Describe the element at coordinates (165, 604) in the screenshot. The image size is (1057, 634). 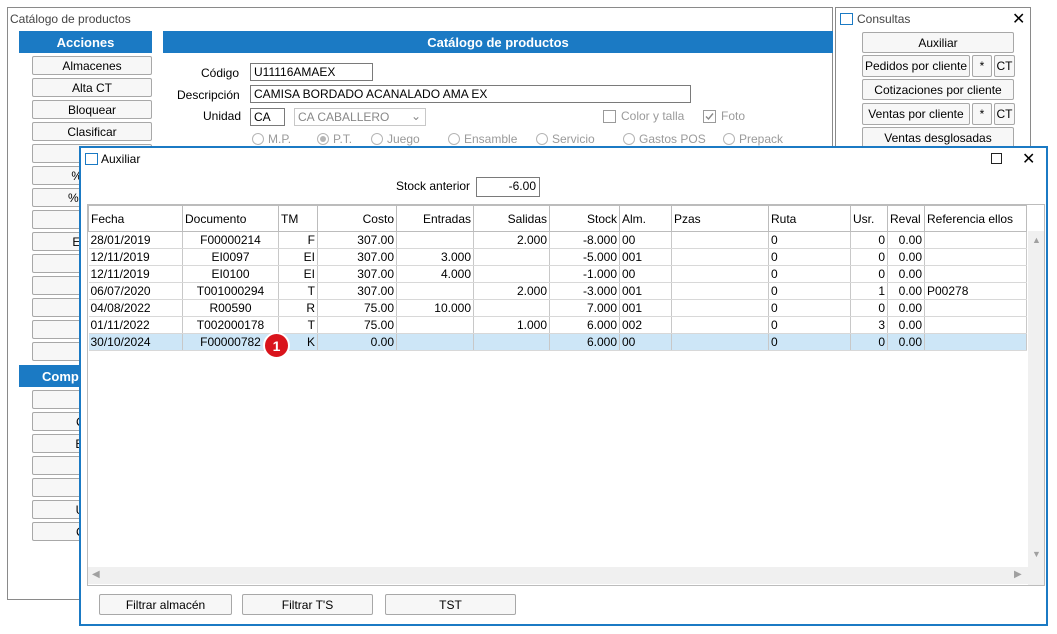
I see `filtrar-almacen-button: Filtrar almacén` at that location.